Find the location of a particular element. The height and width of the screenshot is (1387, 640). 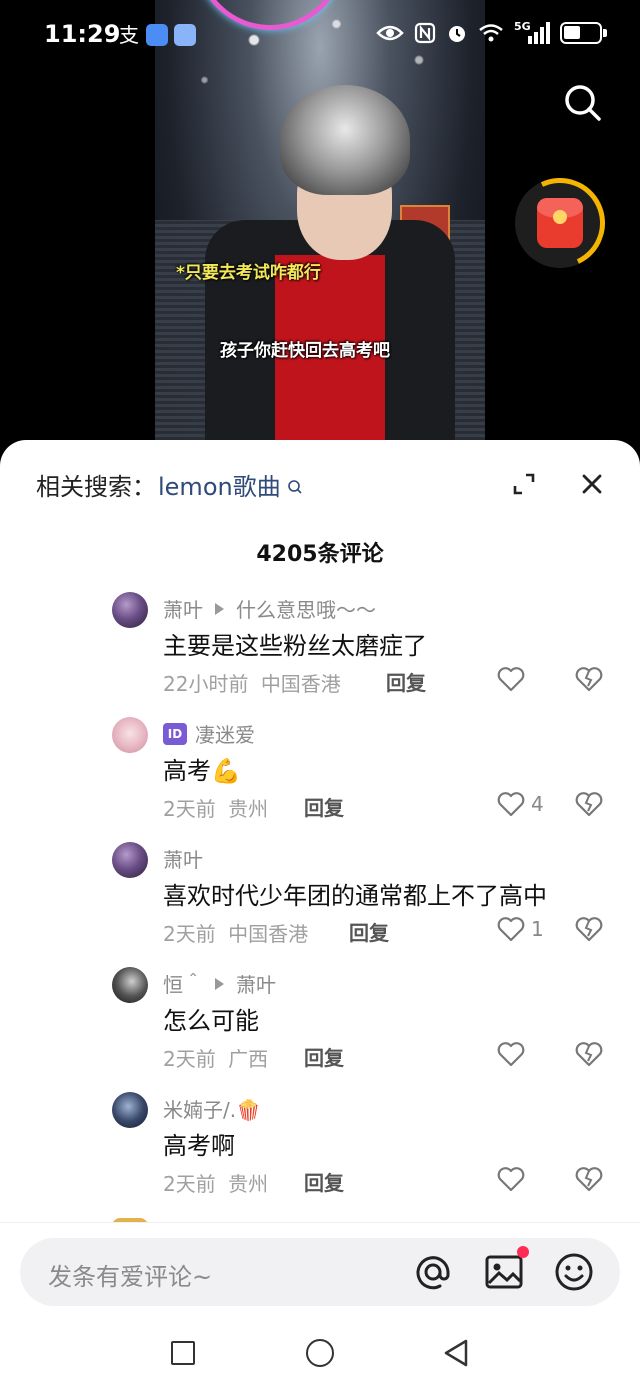

comment-input-bar: 发条有爱评论~ is located at coordinates (320, 1271).